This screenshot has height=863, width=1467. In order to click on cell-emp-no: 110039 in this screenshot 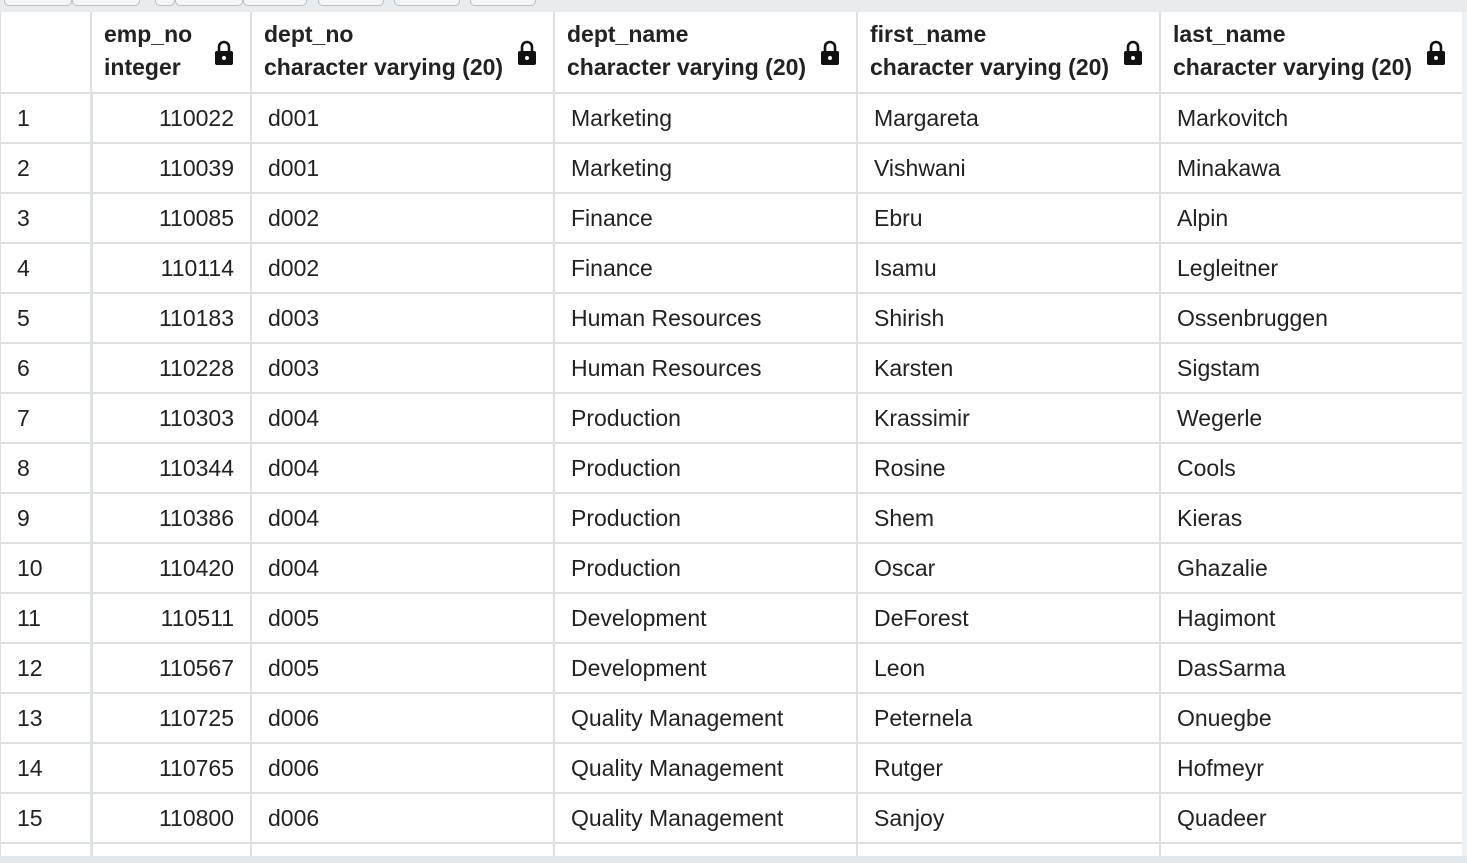, I will do `click(171, 168)`.